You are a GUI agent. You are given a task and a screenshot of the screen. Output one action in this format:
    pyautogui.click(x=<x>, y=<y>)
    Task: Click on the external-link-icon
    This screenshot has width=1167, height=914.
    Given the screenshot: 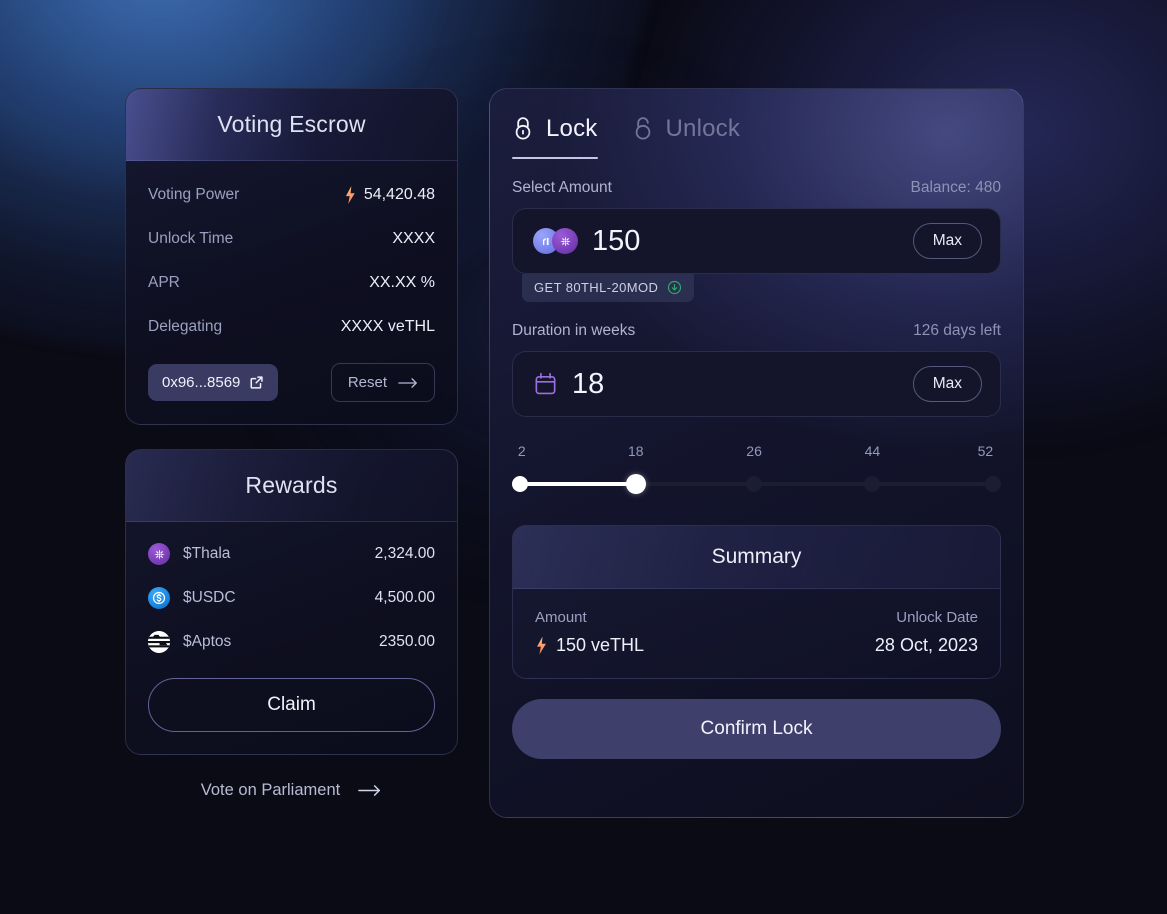 What is the action you would take?
    pyautogui.click(x=256, y=382)
    